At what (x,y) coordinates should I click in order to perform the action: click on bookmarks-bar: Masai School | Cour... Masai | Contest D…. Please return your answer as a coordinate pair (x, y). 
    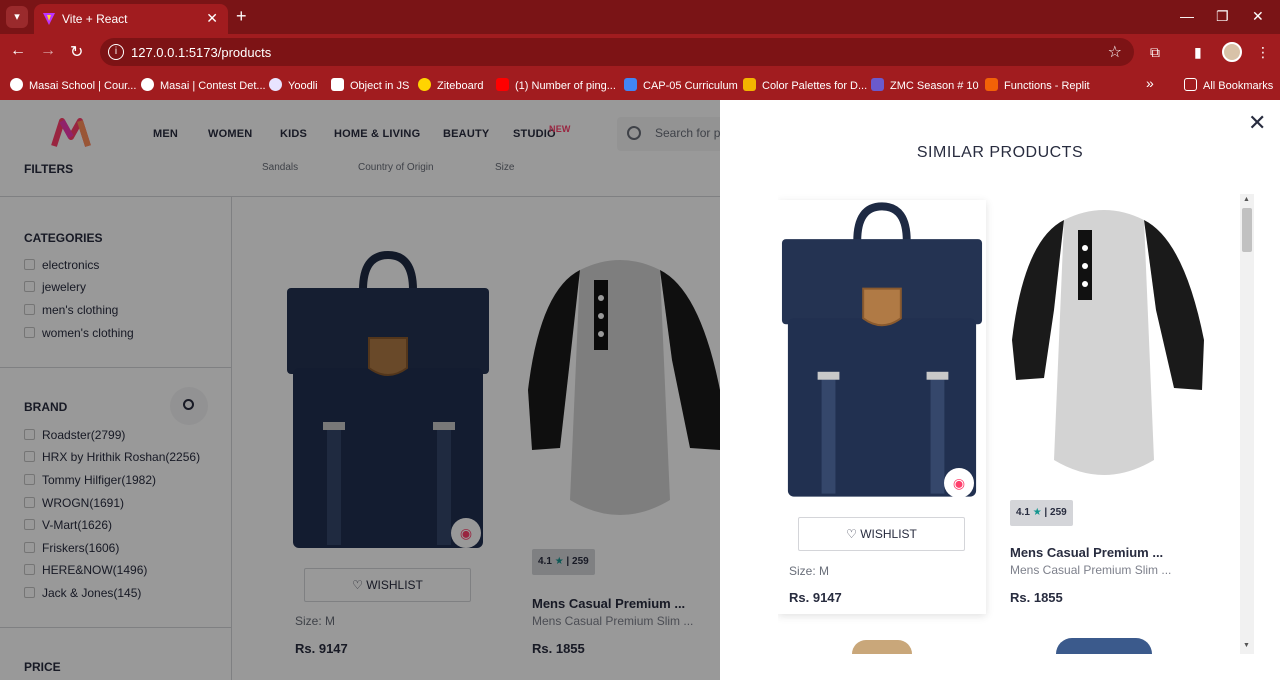
    Looking at the image, I should click on (640, 85).